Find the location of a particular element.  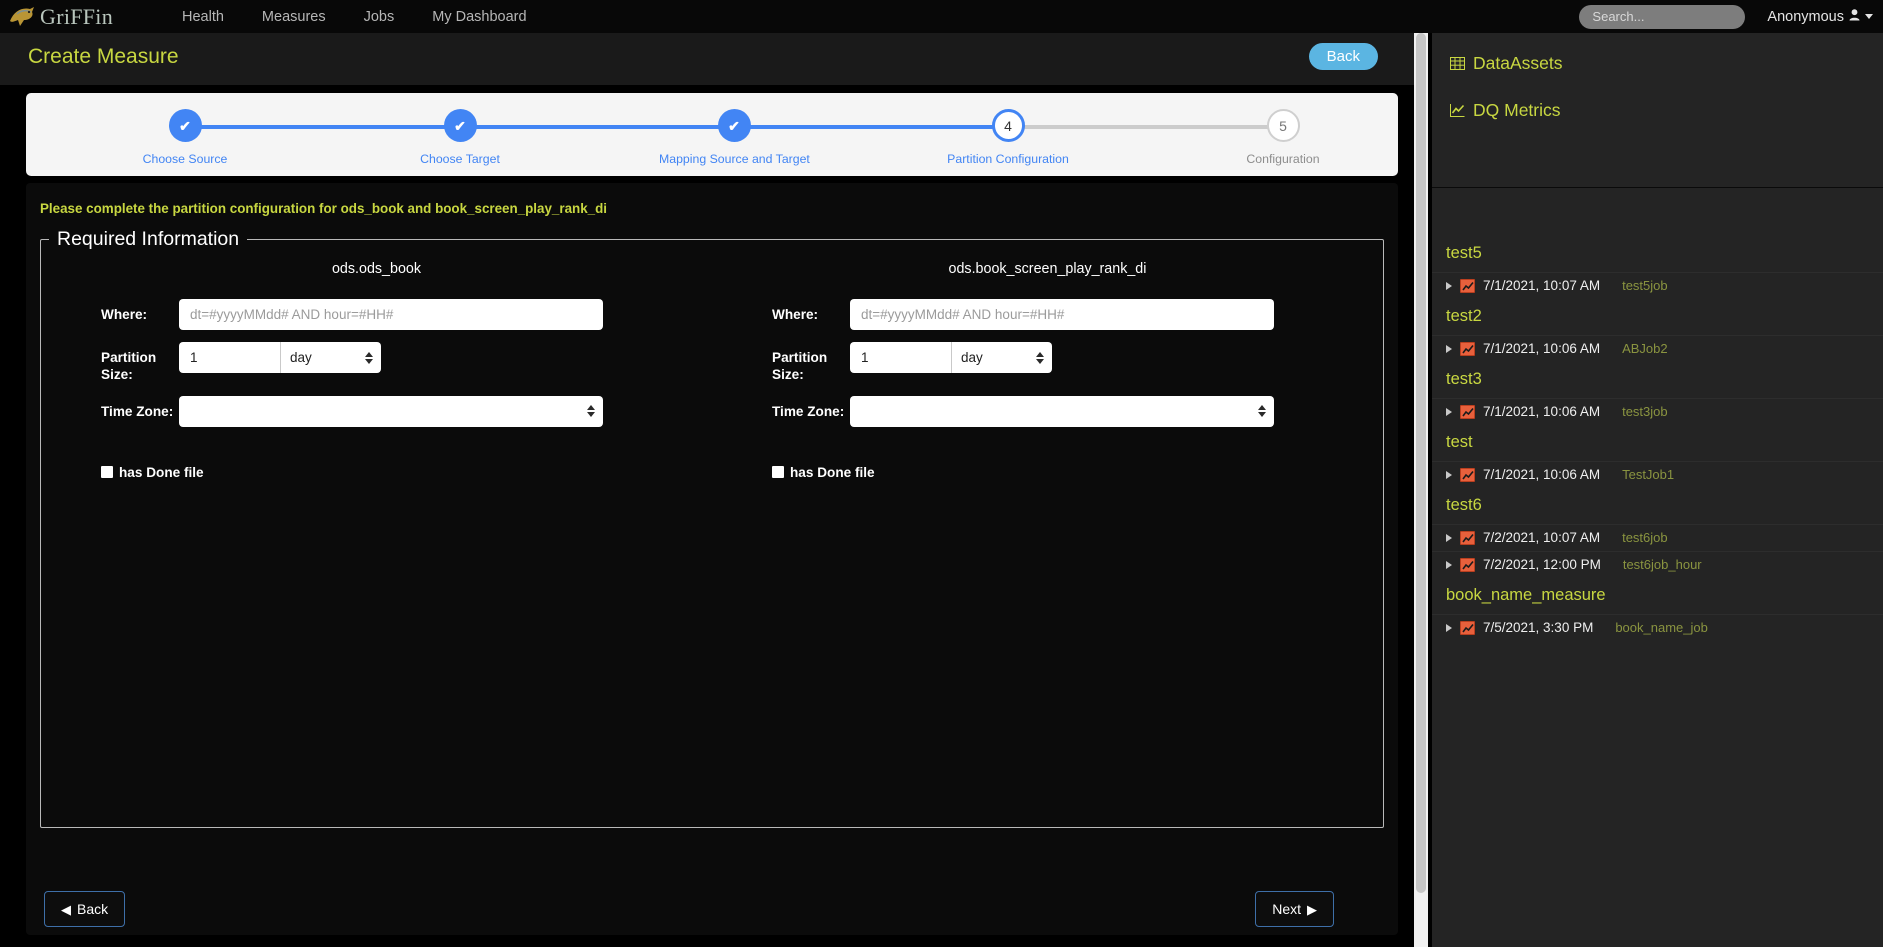

sidebar-item-label: DQ Metrics is located at coordinates (1517, 110).